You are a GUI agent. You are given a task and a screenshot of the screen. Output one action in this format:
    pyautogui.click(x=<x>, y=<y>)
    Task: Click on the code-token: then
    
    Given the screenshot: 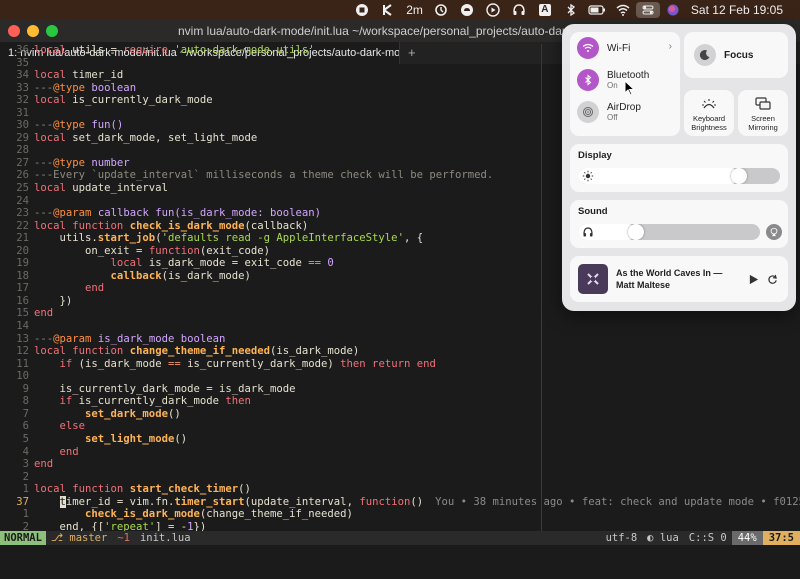 What is the action you would take?
    pyautogui.click(x=238, y=401)
    